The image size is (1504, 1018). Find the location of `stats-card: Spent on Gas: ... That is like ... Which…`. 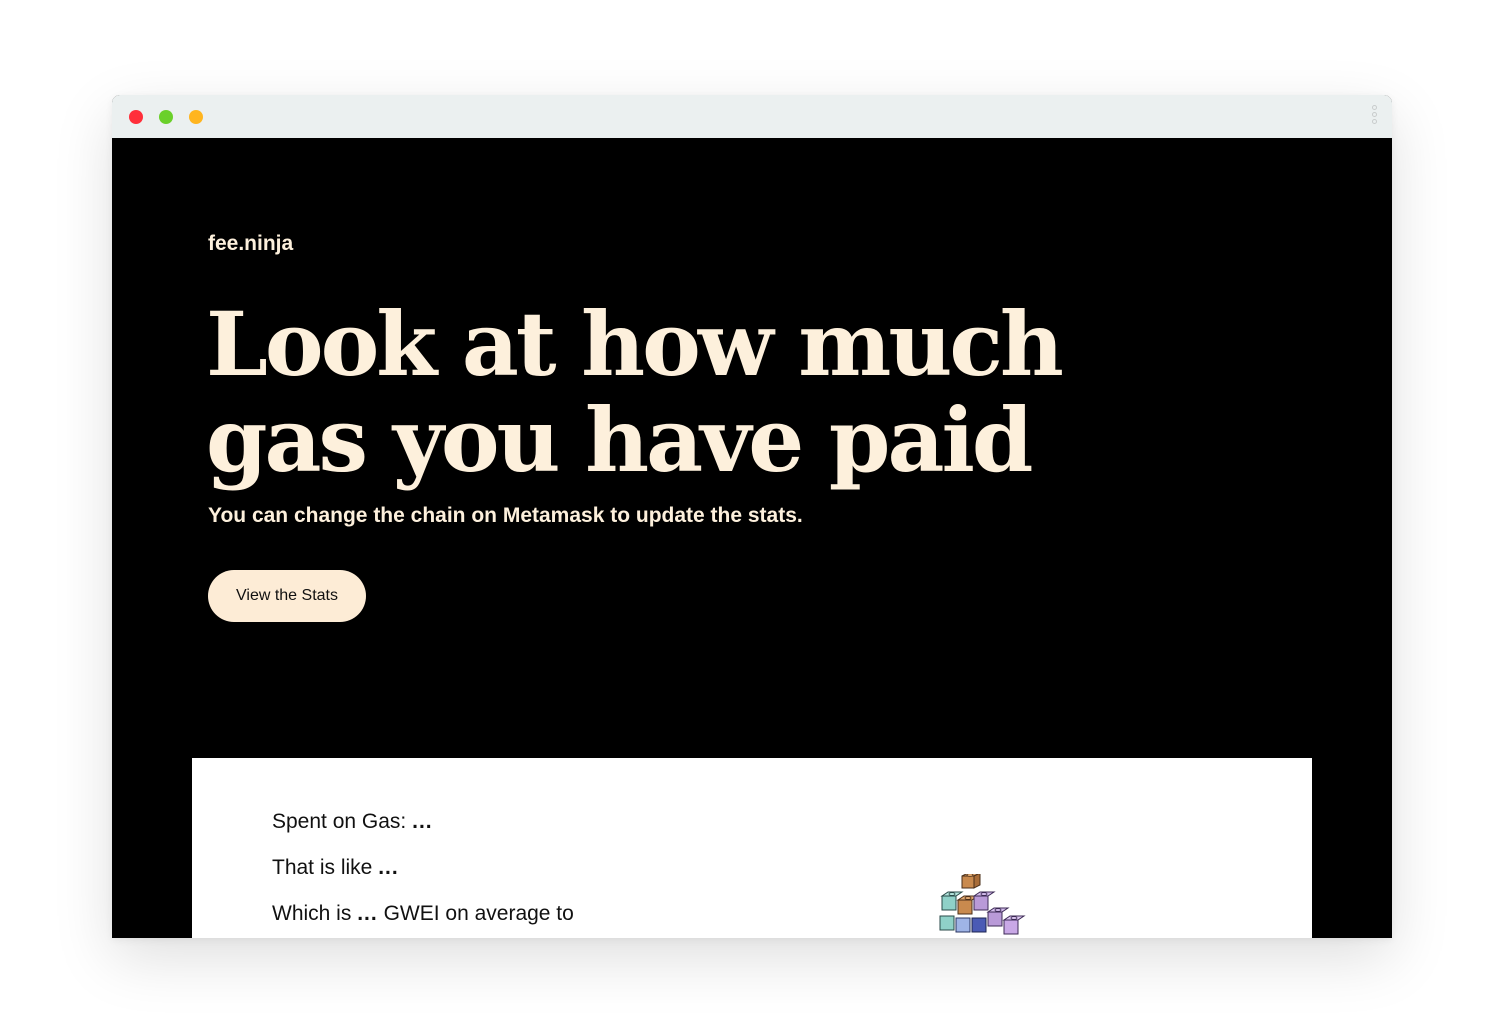

stats-card: Spent on Gas: ... That is like ... Which… is located at coordinates (752, 848).